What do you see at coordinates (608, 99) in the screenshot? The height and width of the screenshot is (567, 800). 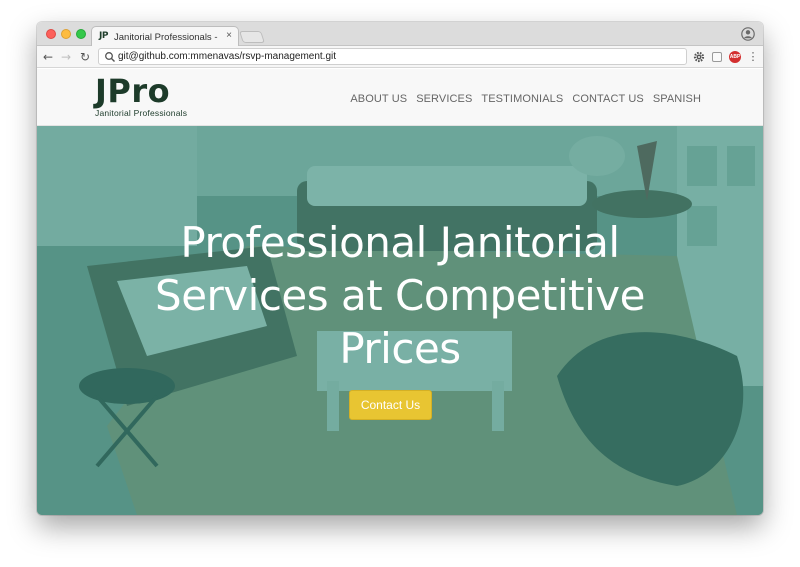 I see `nav-contact-us: CONTACT US` at bounding box center [608, 99].